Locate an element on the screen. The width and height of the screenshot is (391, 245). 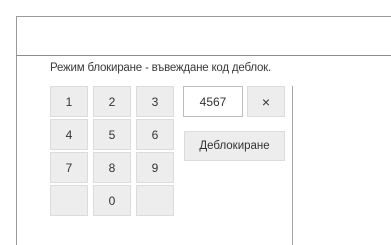
clear-button: × is located at coordinates (266, 101).